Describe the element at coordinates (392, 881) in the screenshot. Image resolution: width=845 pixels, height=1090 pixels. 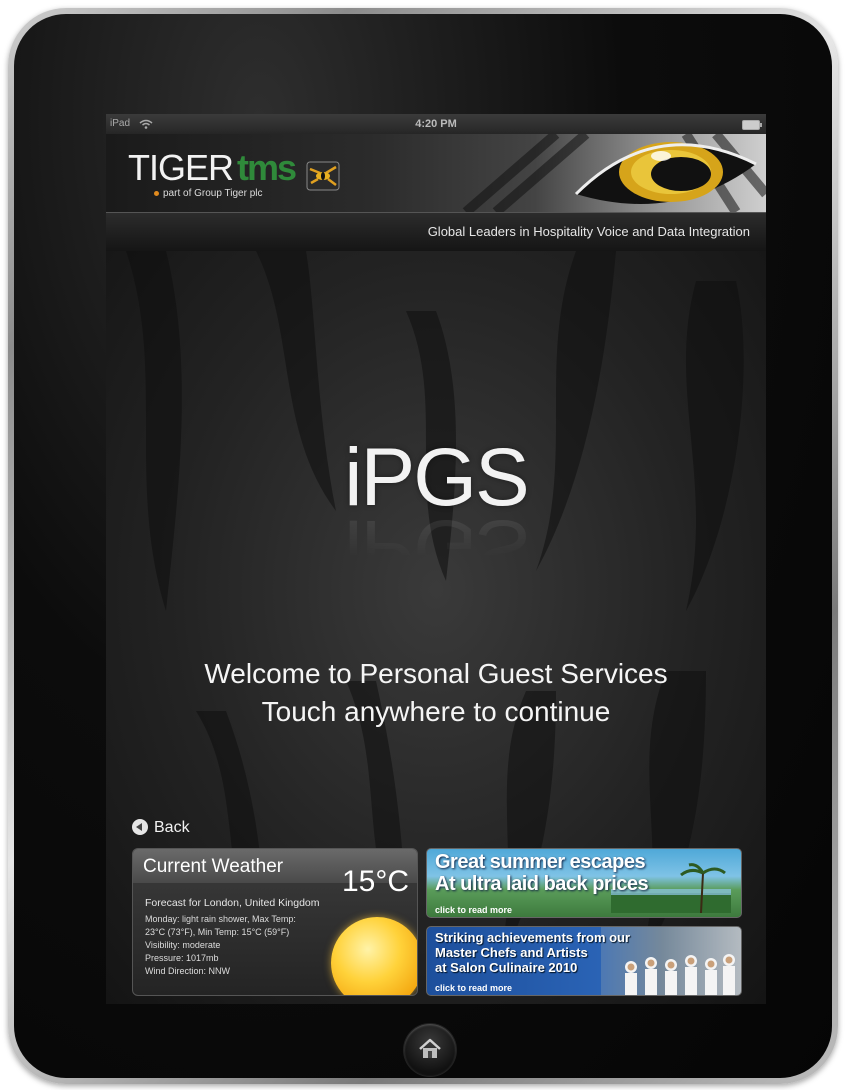
I see `temperature-unit: °C` at that location.